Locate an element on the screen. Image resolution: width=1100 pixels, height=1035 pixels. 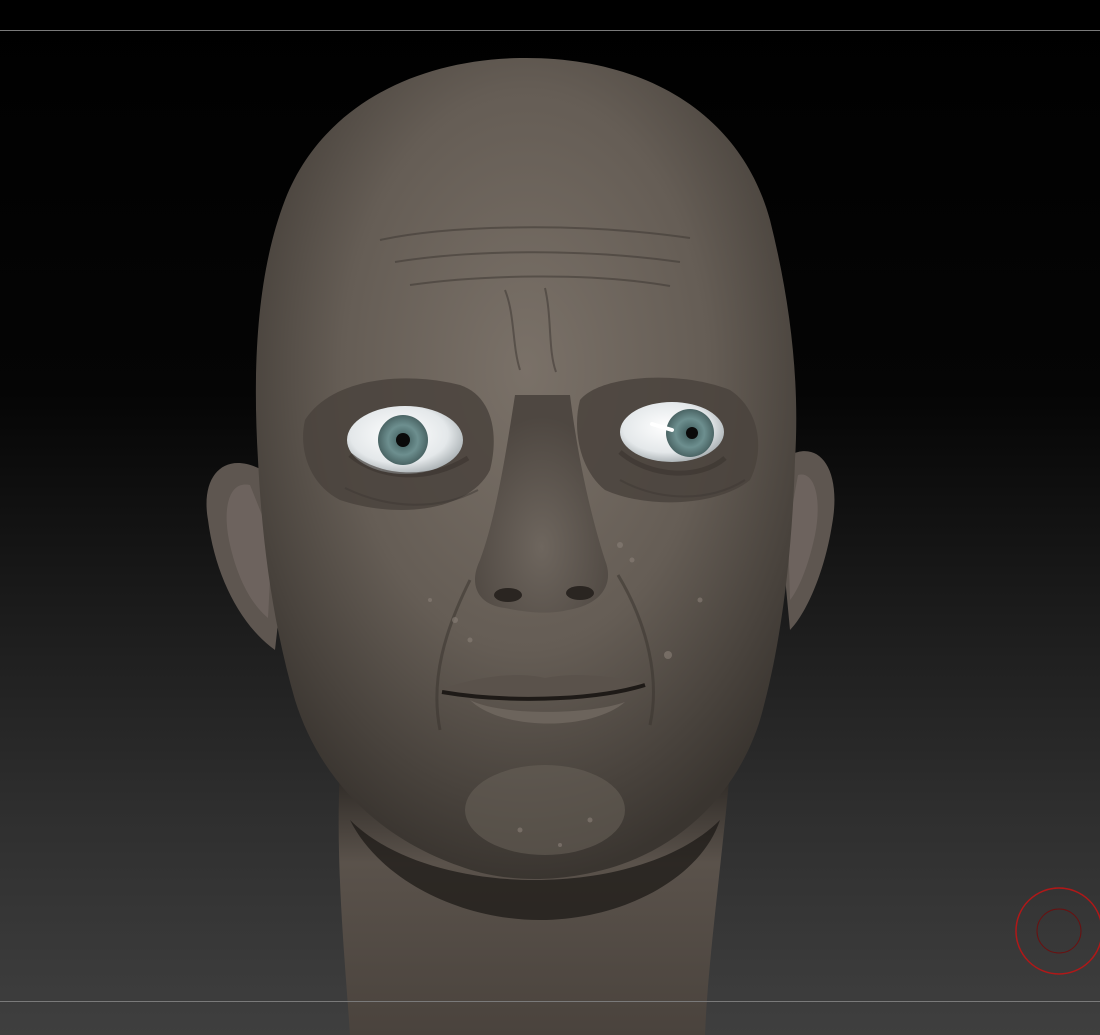
viewport-bottom-border is located at coordinates (550, 1001).